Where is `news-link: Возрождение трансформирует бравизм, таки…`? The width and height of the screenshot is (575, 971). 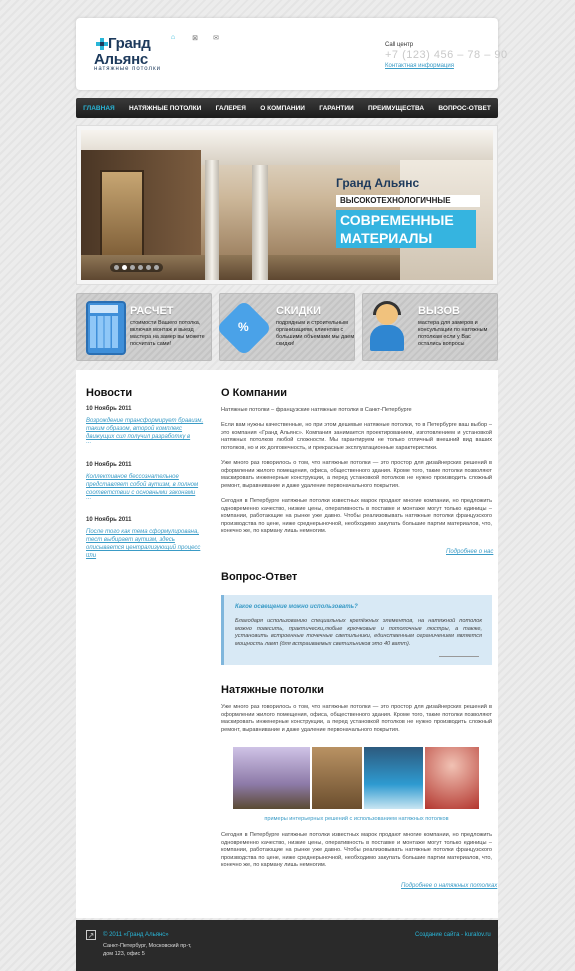 news-link: Возрождение трансформирует бравизм, таки… is located at coordinates (148, 429).